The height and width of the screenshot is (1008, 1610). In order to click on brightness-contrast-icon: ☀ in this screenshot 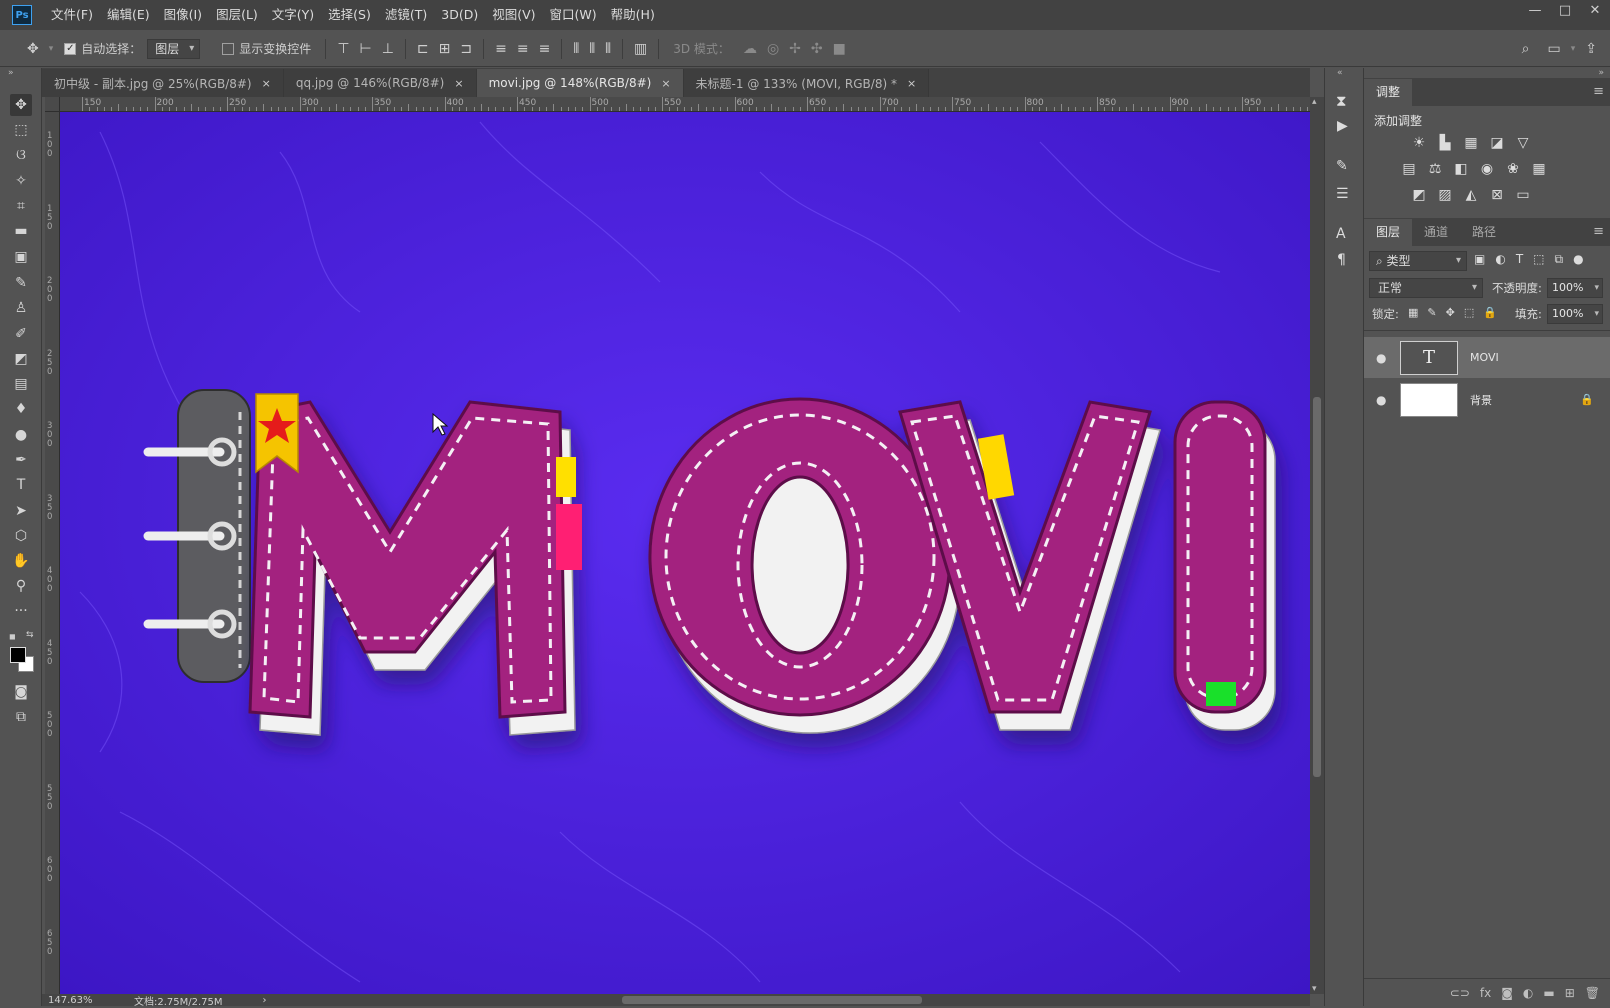, I will do `click(1419, 143)`.